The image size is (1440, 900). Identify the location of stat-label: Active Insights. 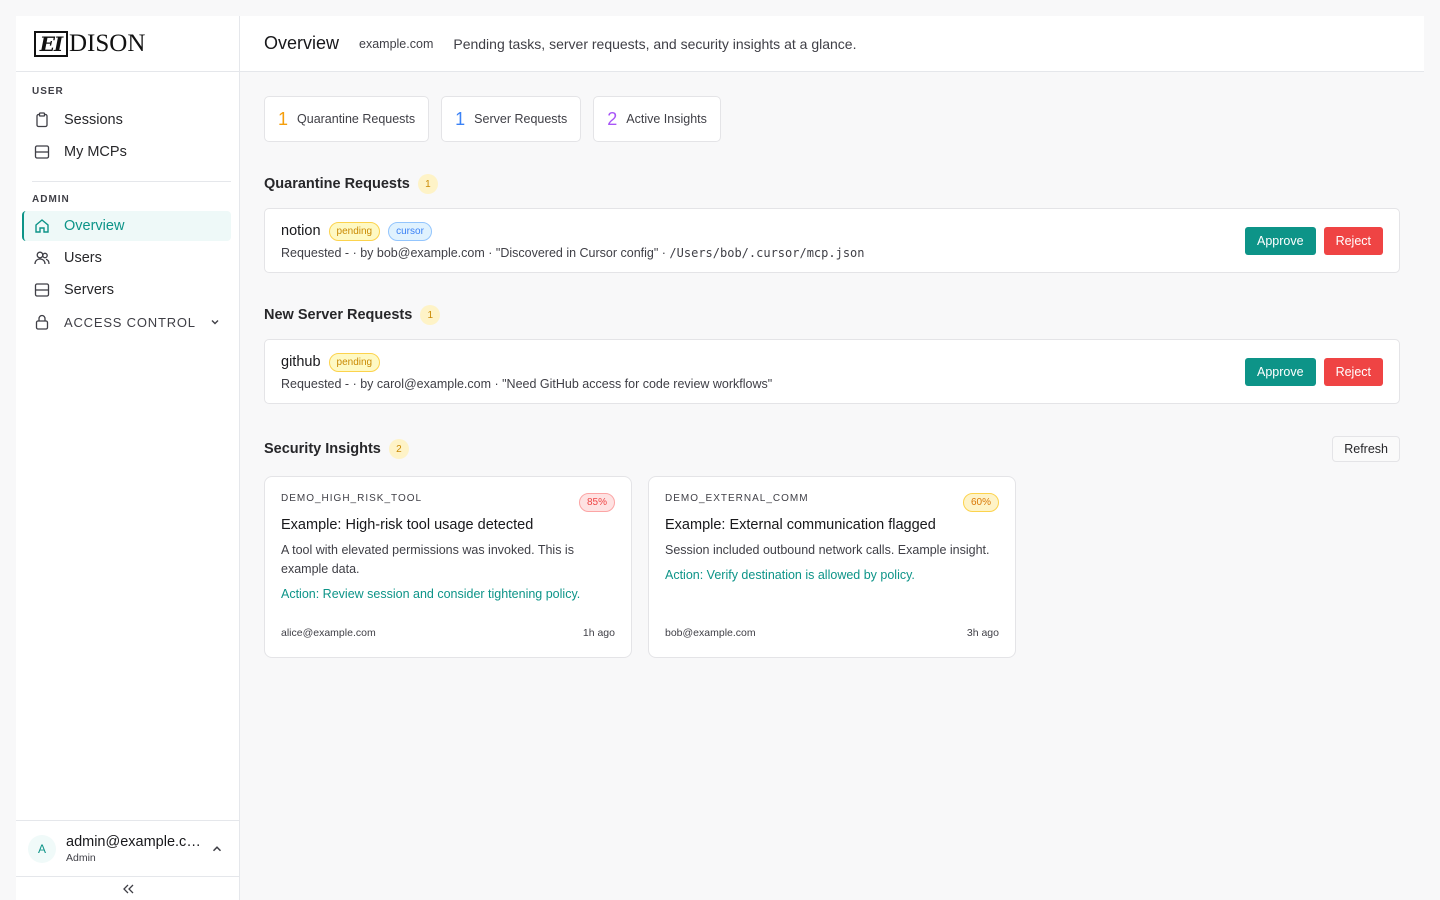
(666, 119).